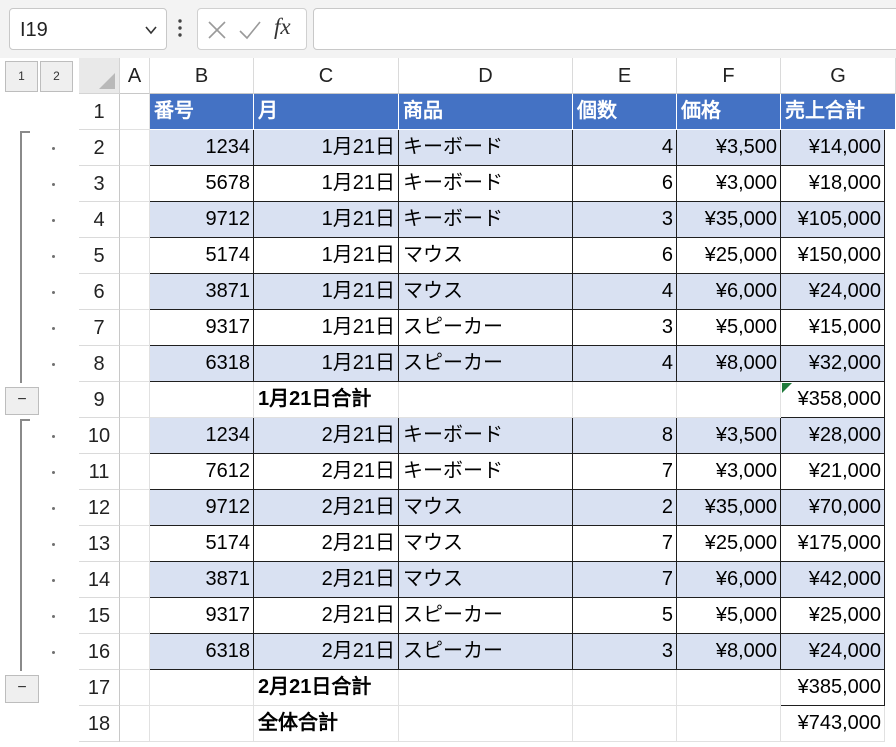 The height and width of the screenshot is (747, 896). What do you see at coordinates (833, 364) in the screenshot?
I see `cell-total: ¥32,000` at bounding box center [833, 364].